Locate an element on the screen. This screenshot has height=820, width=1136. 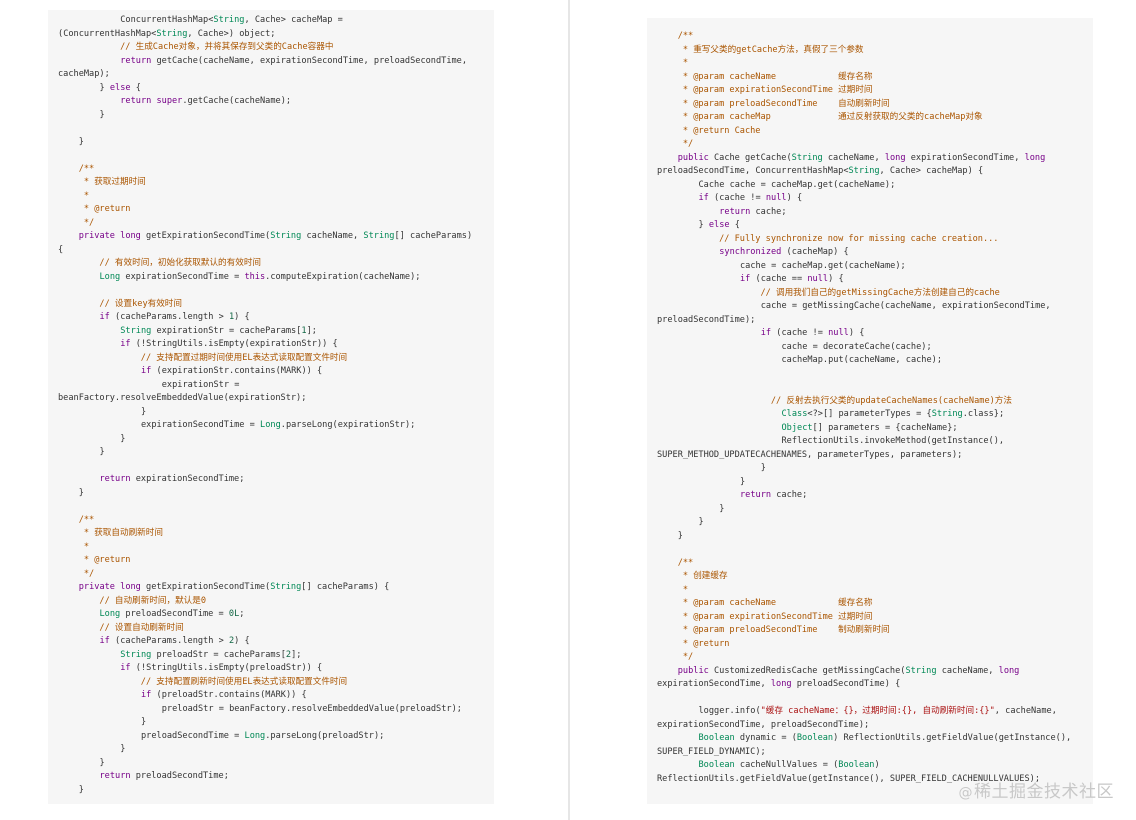
code-line: // 反射去执行父类的updateCacheNames(cacheName)方法 is located at coordinates (834, 400).